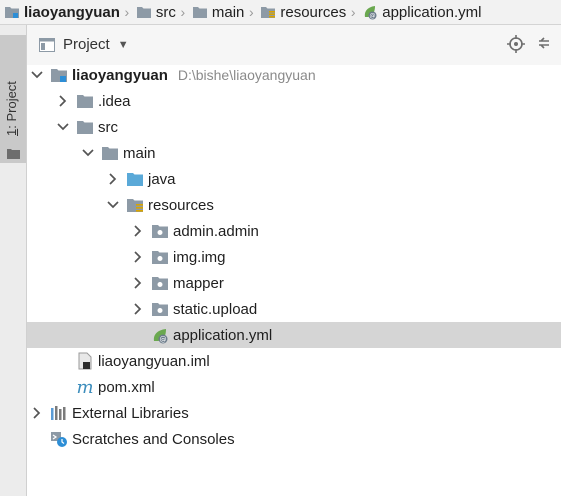 The image size is (561, 496). I want to click on breadcrumb-application-yml: @ application.yml, so click(420, 12).